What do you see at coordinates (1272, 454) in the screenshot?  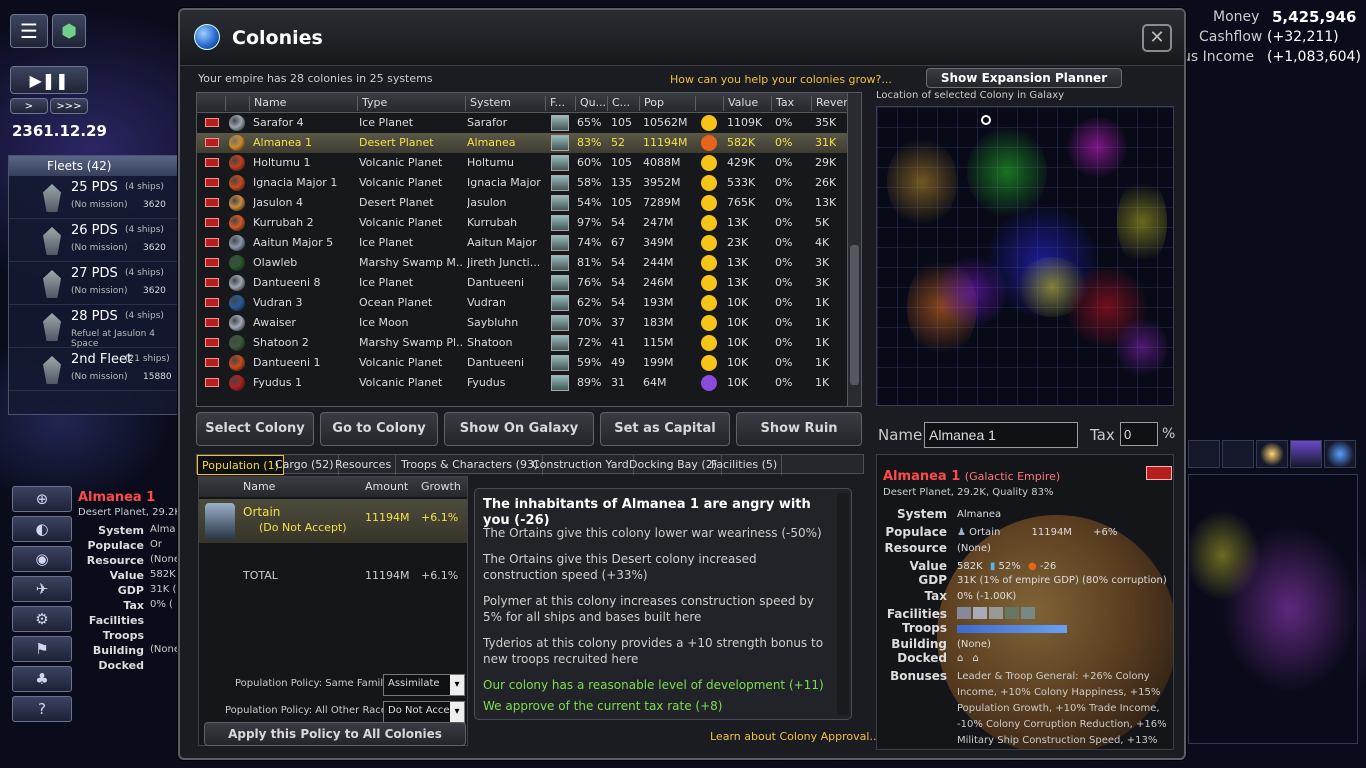 I see `star-icon` at bounding box center [1272, 454].